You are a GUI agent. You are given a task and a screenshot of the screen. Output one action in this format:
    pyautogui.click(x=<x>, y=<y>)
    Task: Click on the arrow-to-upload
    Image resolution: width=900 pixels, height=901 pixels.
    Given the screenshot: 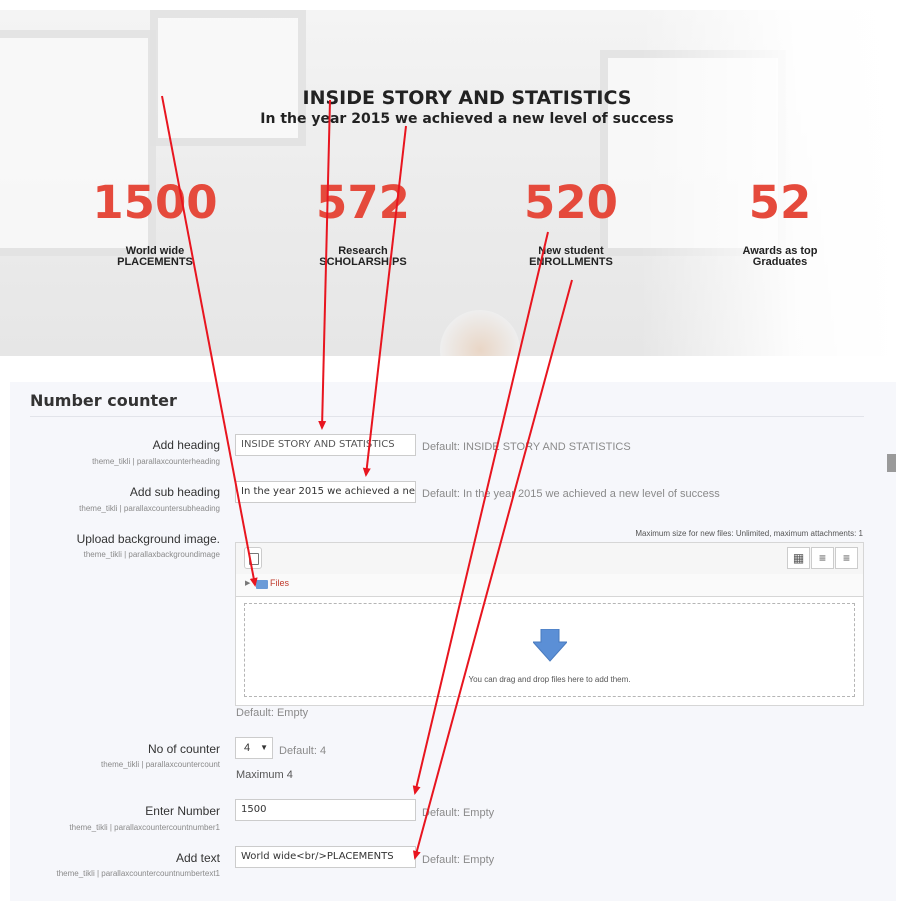 What is the action you would take?
    pyautogui.click(x=209, y=341)
    